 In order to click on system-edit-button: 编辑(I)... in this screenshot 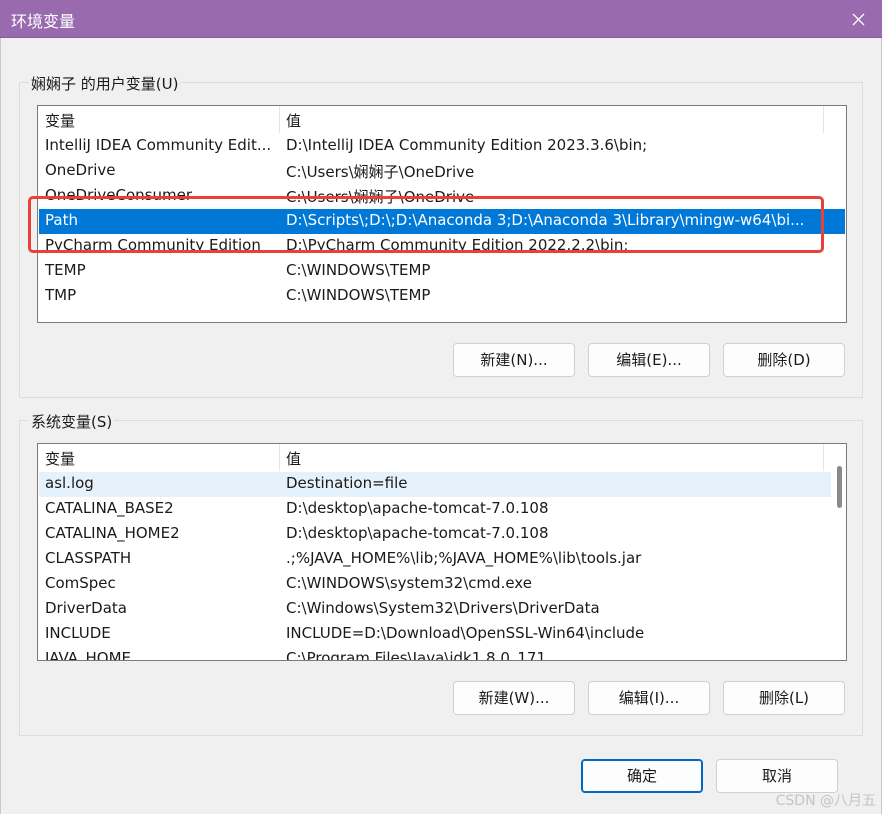, I will do `click(649, 698)`.